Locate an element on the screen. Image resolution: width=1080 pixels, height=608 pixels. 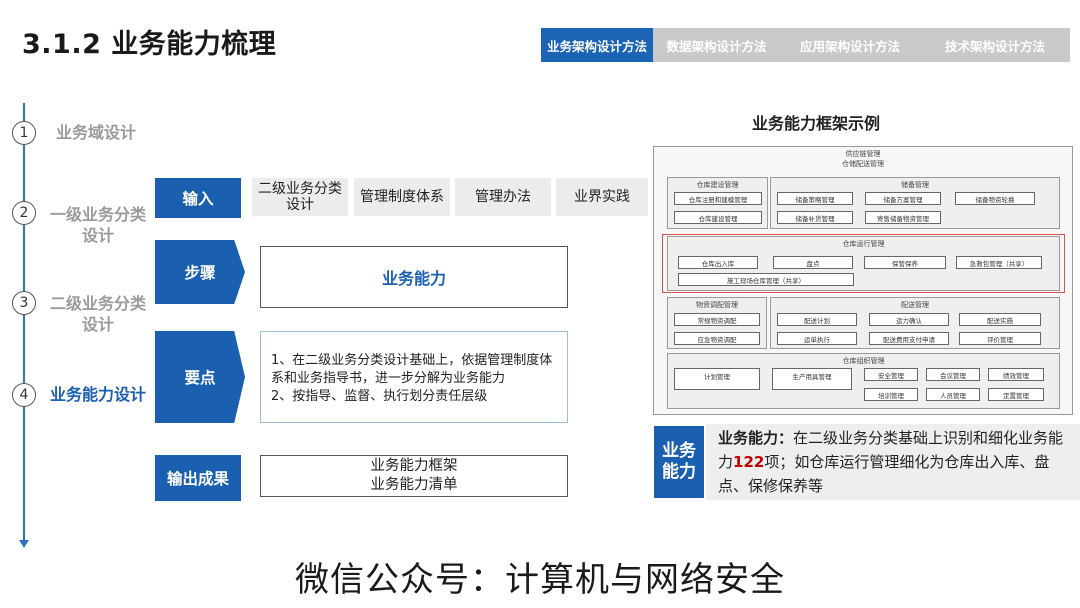
output-label: 输出成果 is located at coordinates (198, 478).